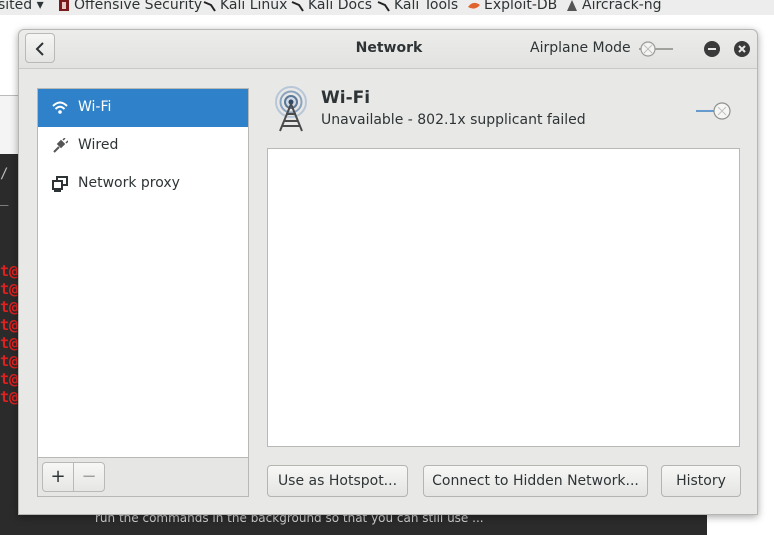  Describe the element at coordinates (4, 198) in the screenshot. I see `terminal-fragment: _` at that location.